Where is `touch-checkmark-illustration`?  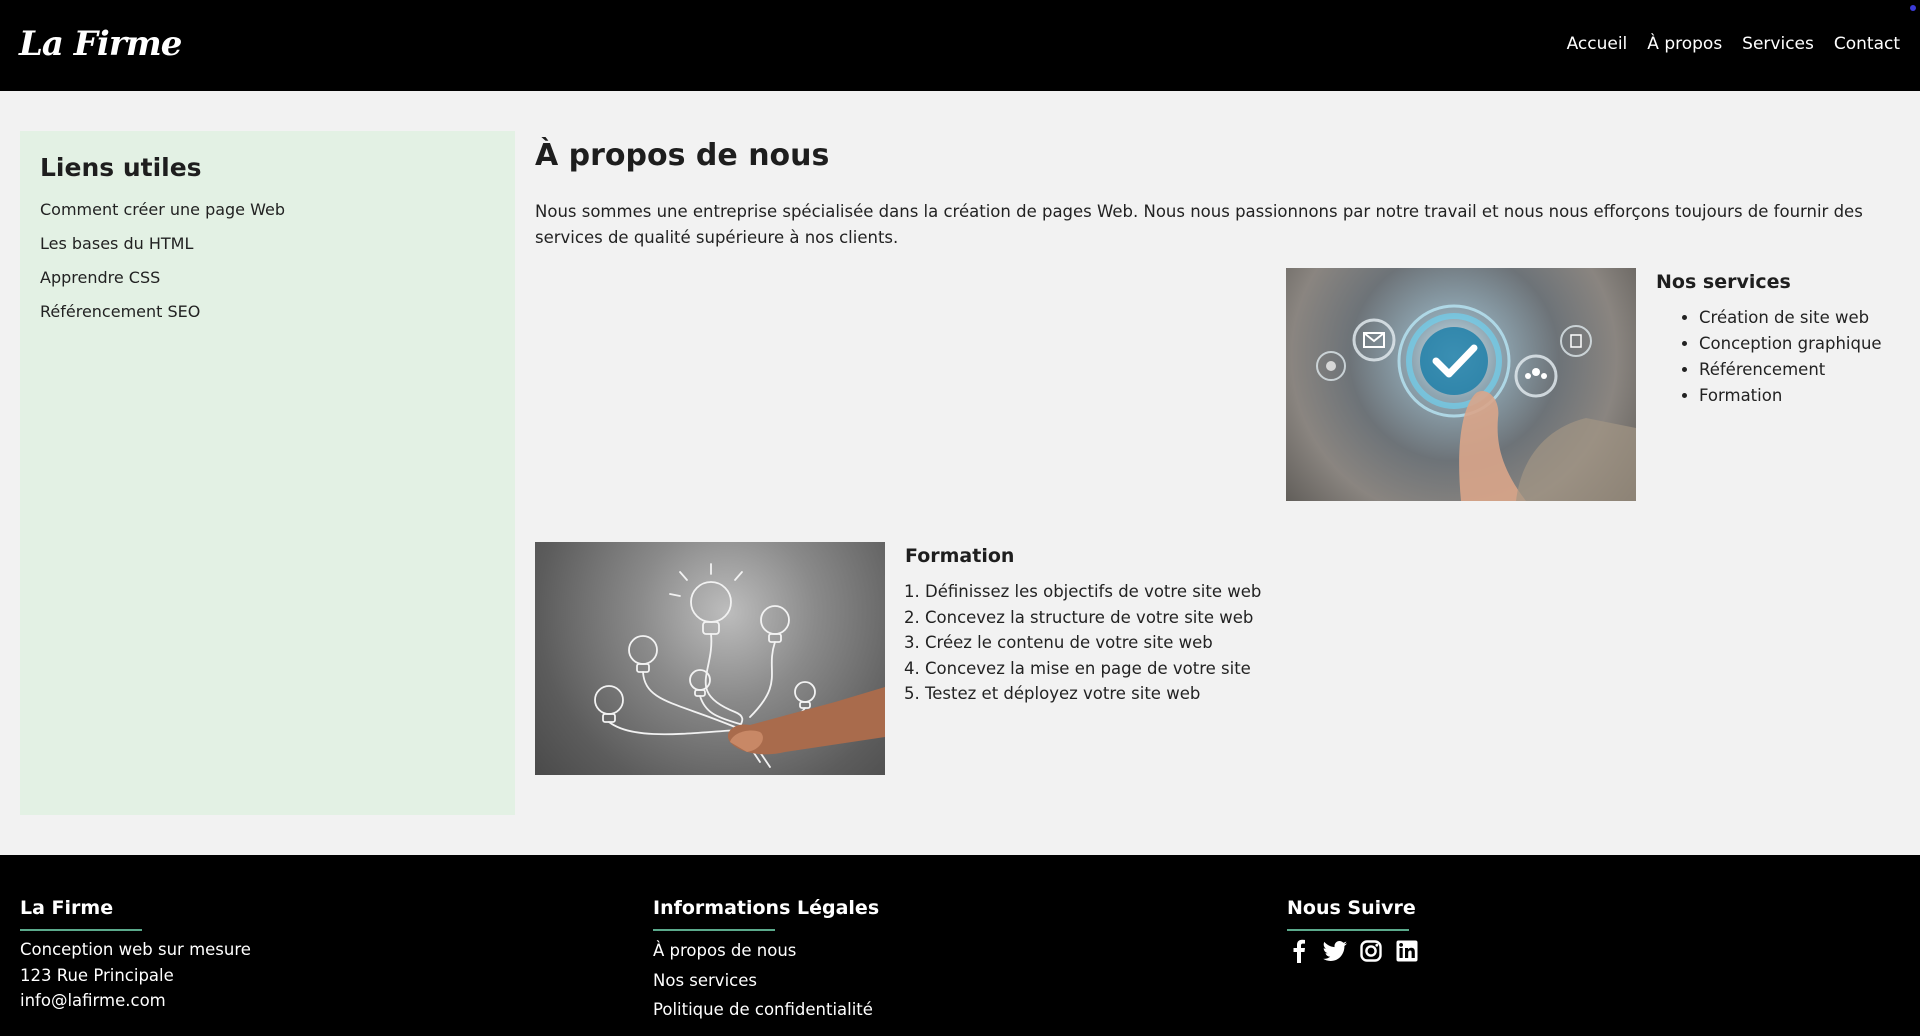
touch-checkmark-illustration is located at coordinates (1476, 402).